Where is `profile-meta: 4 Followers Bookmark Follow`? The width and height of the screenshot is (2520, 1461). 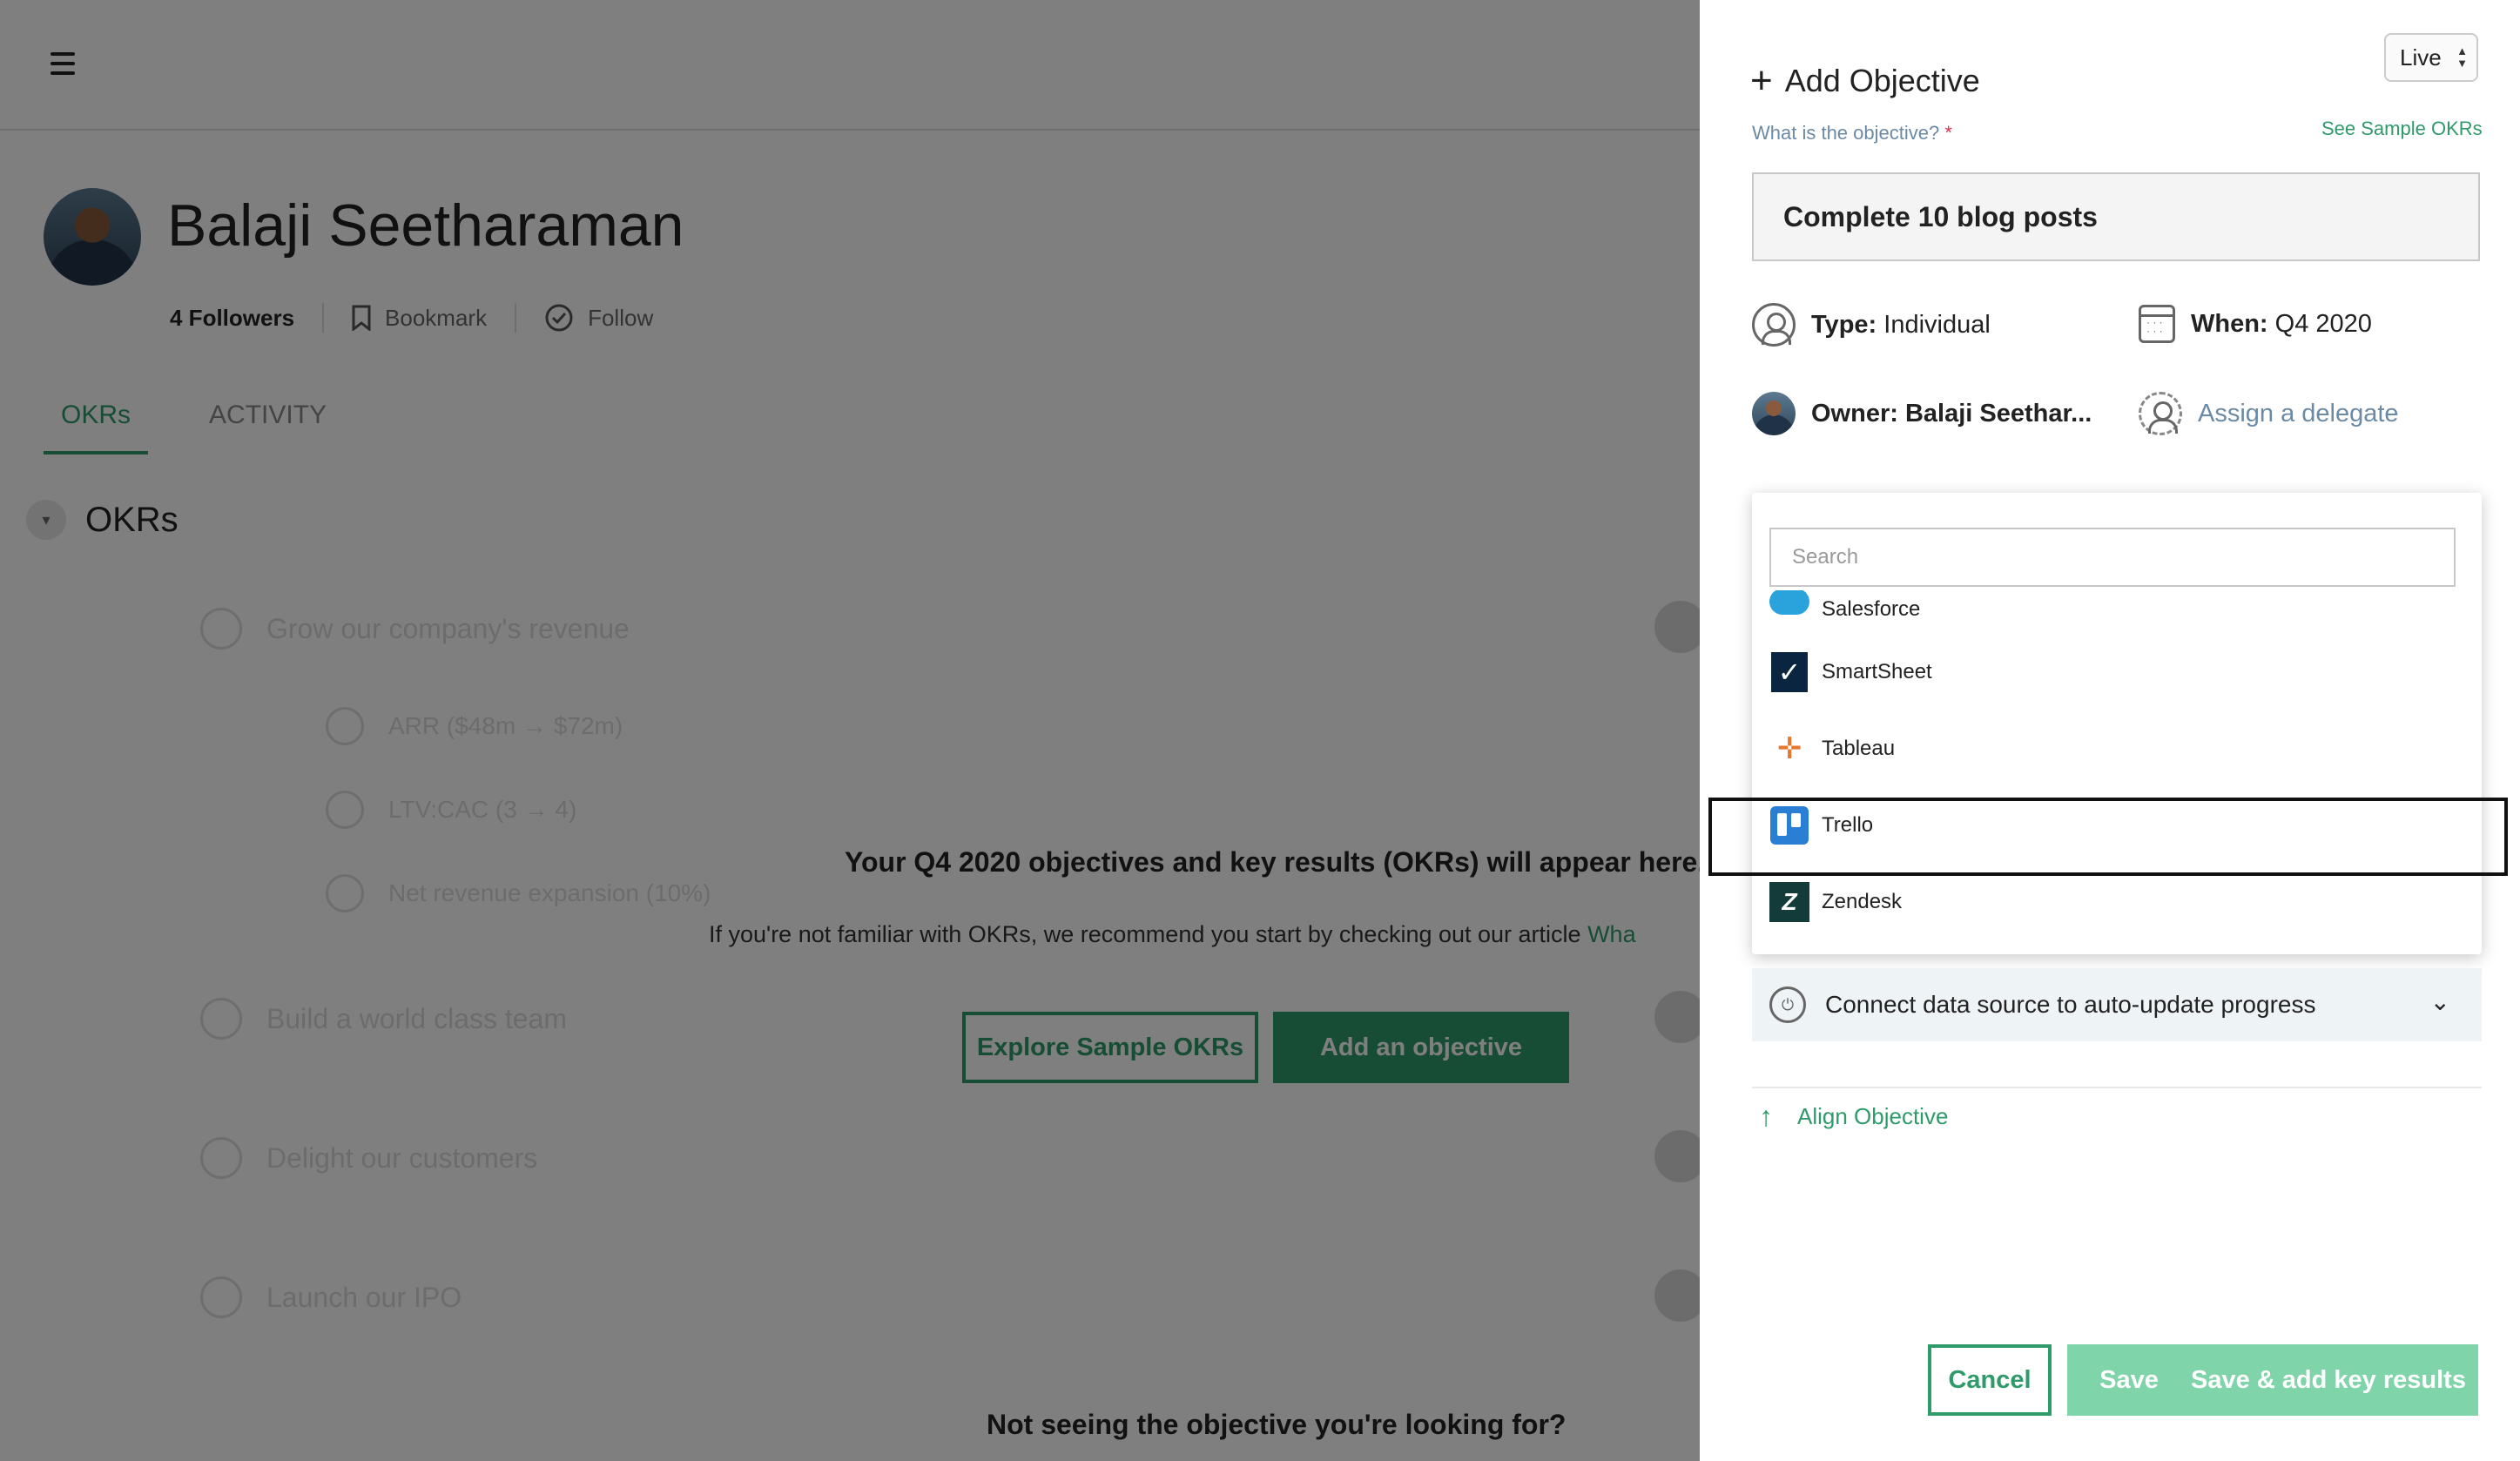
profile-meta: 4 Followers Bookmark Follow is located at coordinates (411, 318).